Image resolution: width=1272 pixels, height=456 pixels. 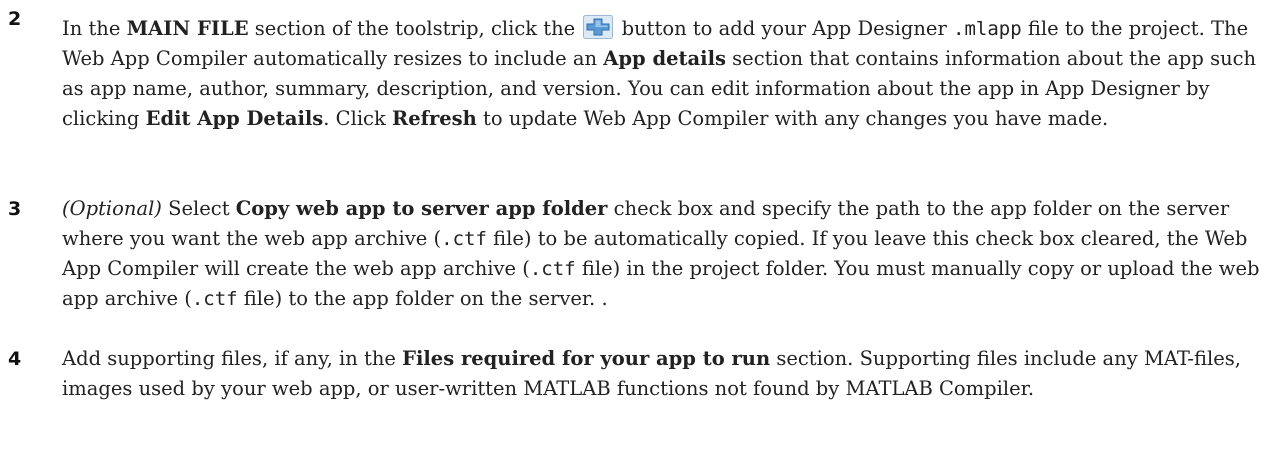 I want to click on text-run: Select, so click(x=198, y=208).